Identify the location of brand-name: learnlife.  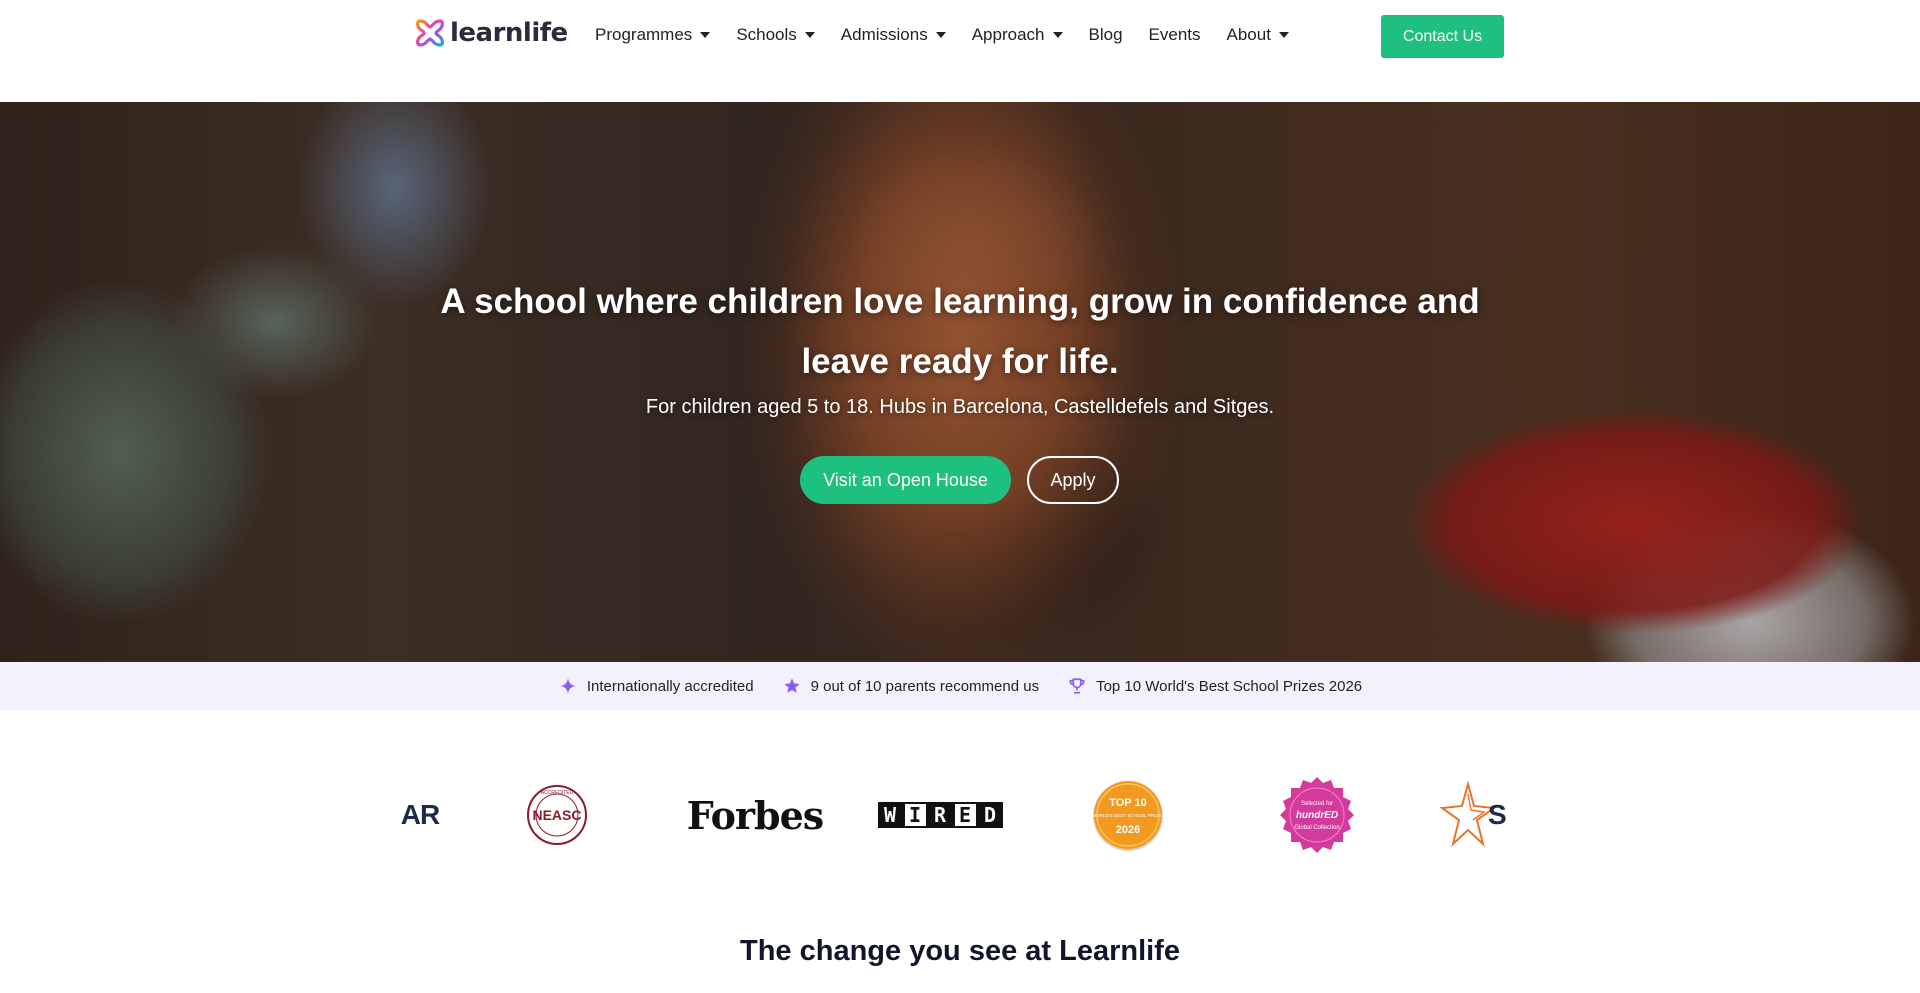
(509, 33).